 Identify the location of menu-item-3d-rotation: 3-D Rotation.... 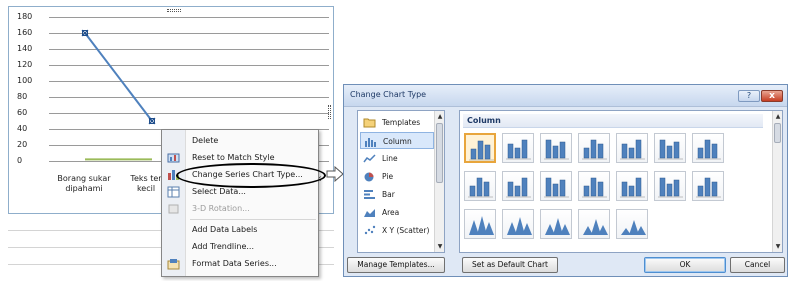
(240, 209).